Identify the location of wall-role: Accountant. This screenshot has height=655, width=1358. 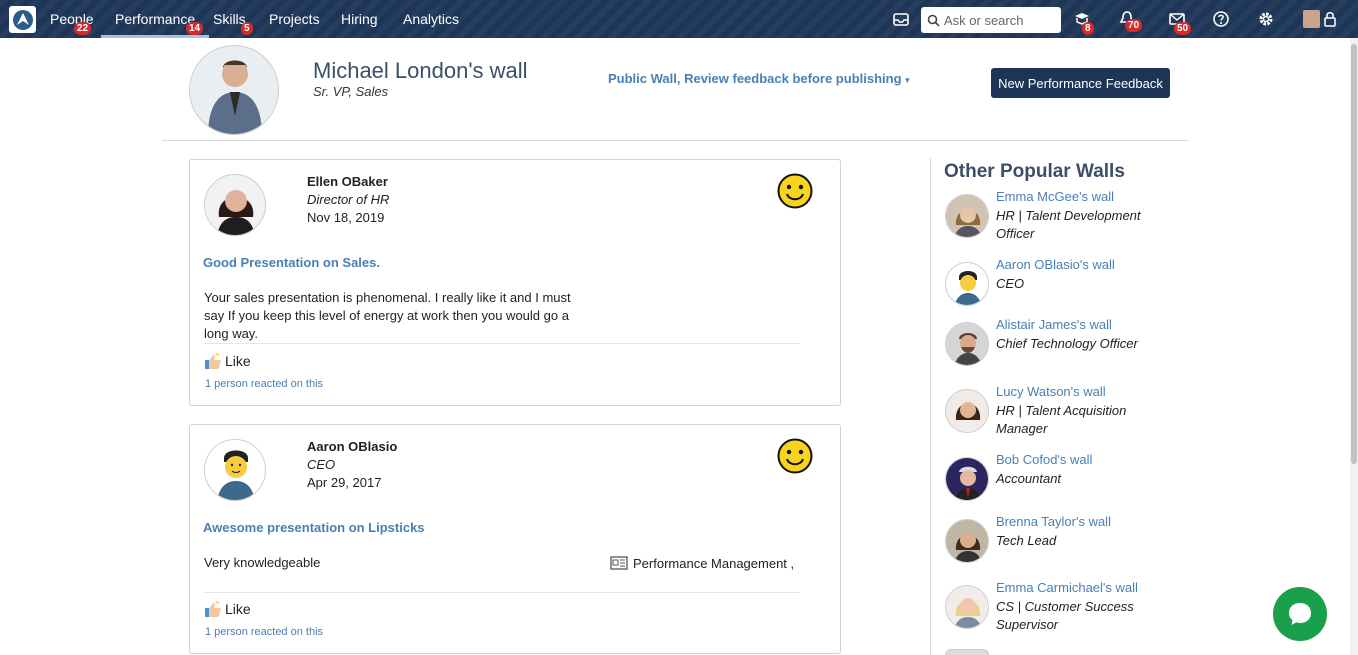
(1029, 478).